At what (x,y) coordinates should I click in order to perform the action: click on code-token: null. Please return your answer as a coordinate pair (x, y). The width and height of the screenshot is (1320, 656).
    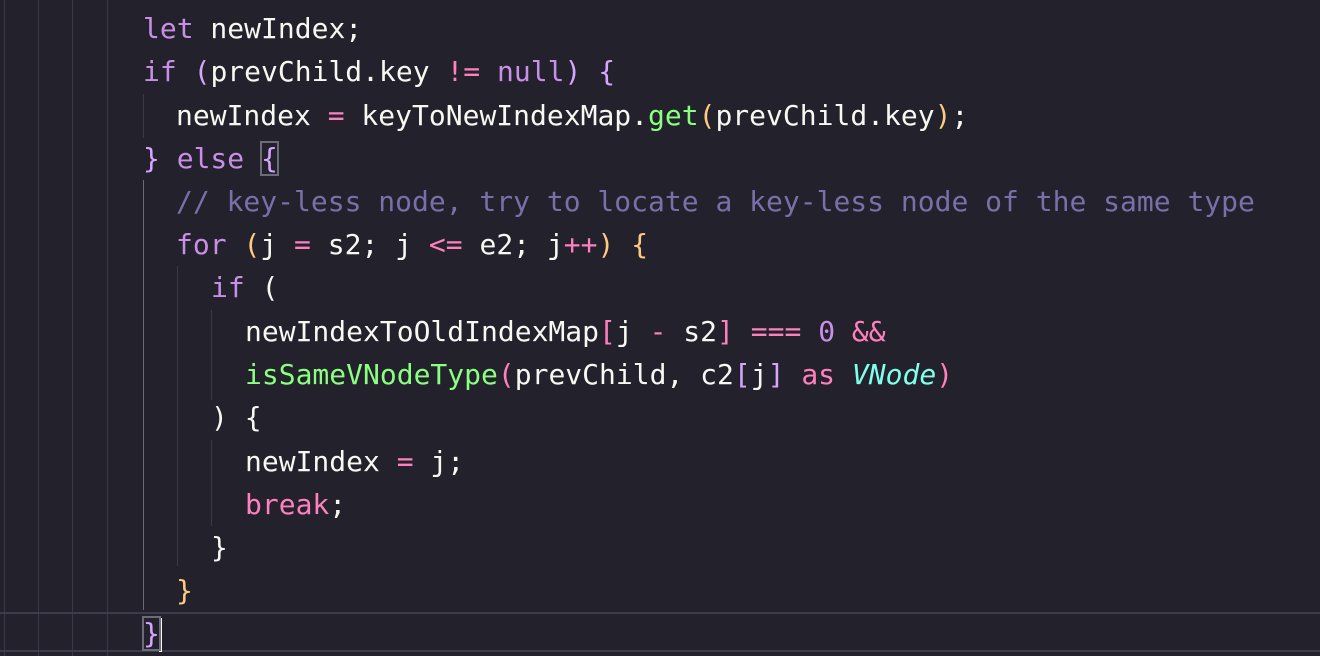
    Looking at the image, I should click on (531, 71).